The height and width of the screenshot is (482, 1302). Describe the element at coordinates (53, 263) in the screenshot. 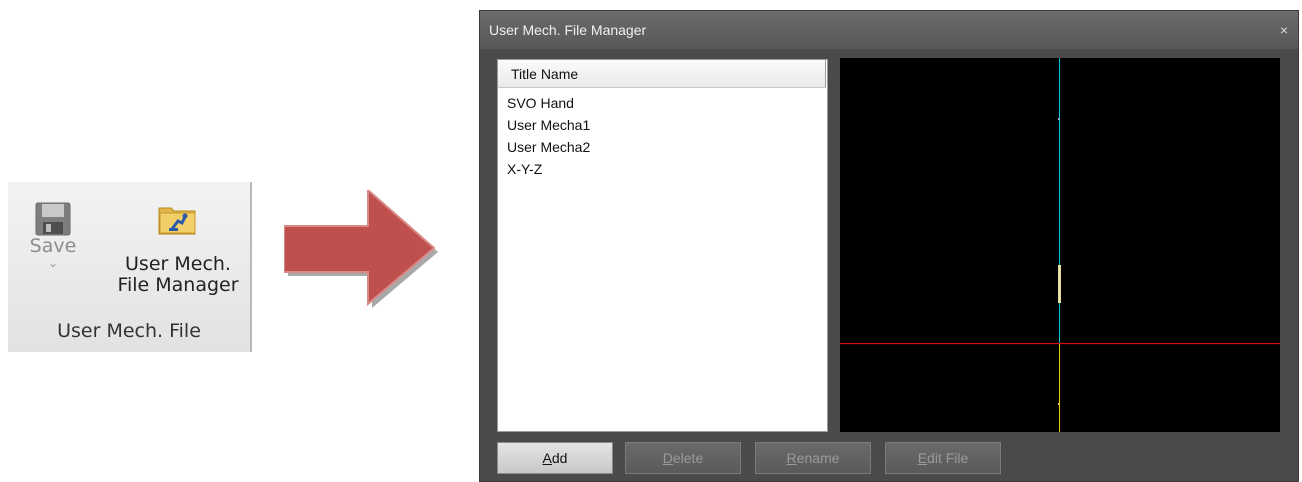

I see `save-dropdown-chevron-icon: ⌄` at that location.